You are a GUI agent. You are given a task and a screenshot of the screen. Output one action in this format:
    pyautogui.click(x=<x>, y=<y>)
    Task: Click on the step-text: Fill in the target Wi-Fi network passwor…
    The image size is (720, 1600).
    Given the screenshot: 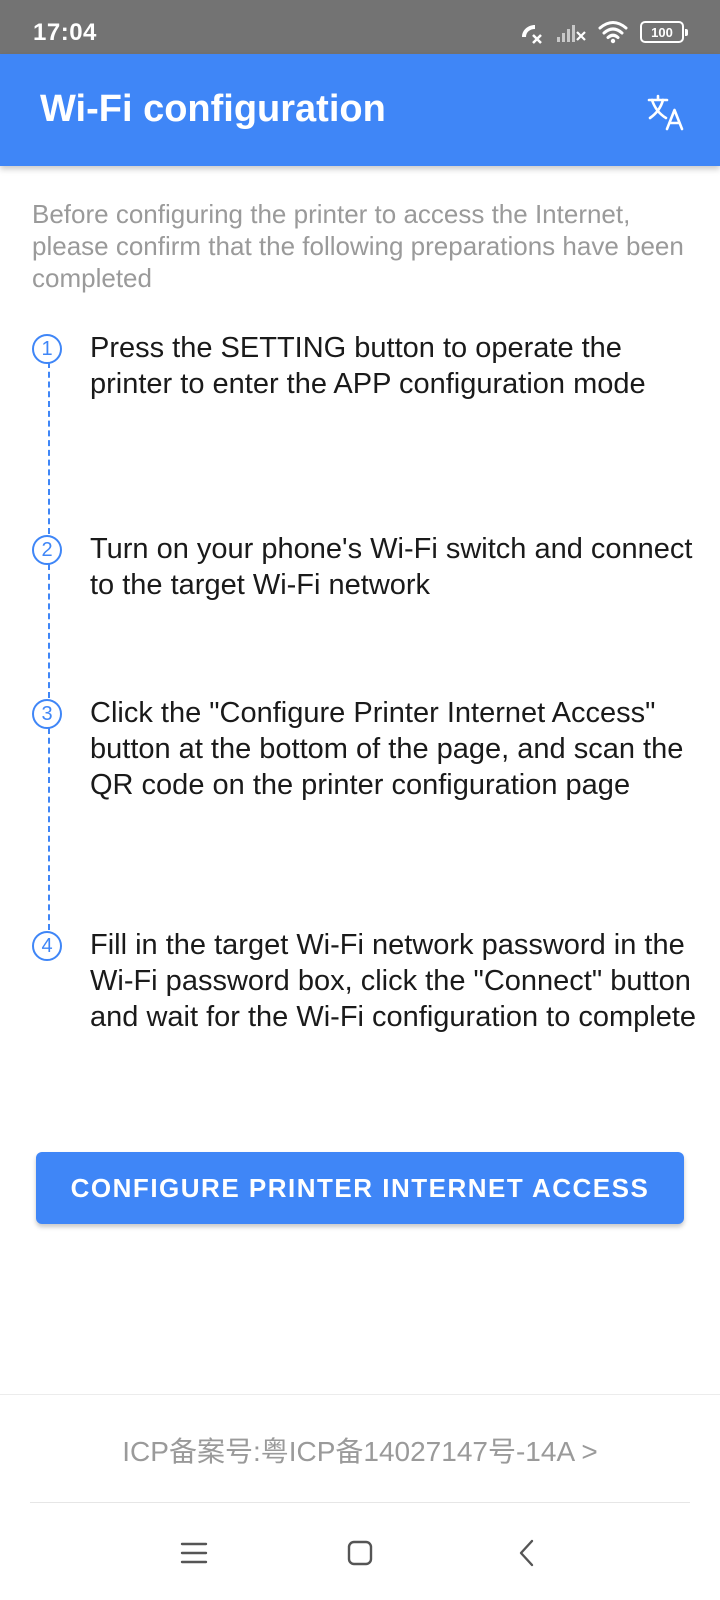 What is the action you would take?
    pyautogui.click(x=393, y=981)
    